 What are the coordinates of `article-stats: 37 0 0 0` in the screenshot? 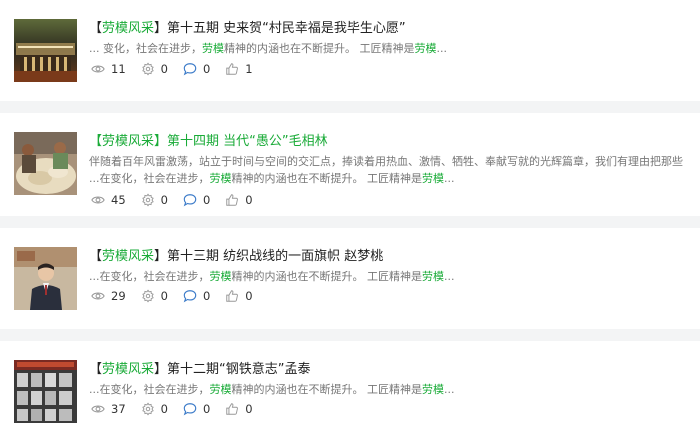 It's located at (179, 409).